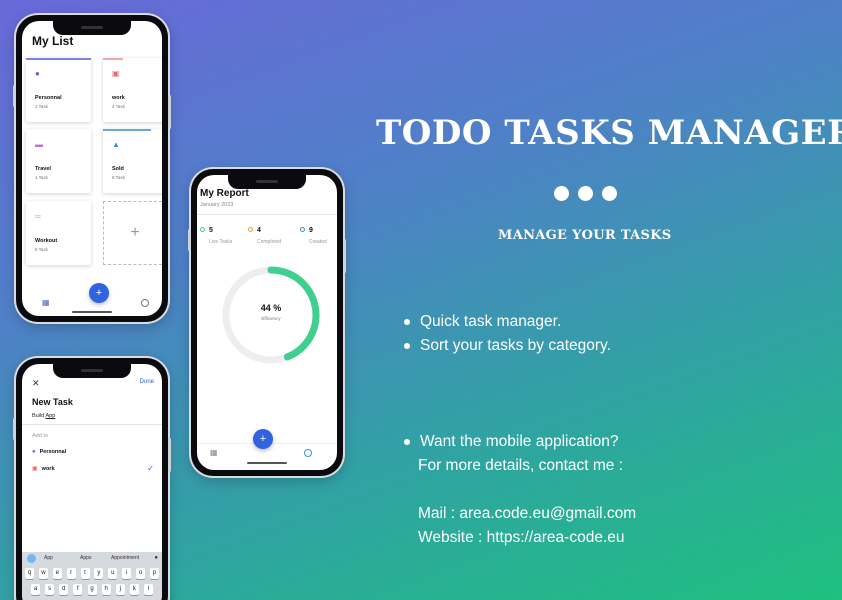 This screenshot has width=842, height=600. What do you see at coordinates (140, 573) in the screenshot?
I see `key: o` at bounding box center [140, 573].